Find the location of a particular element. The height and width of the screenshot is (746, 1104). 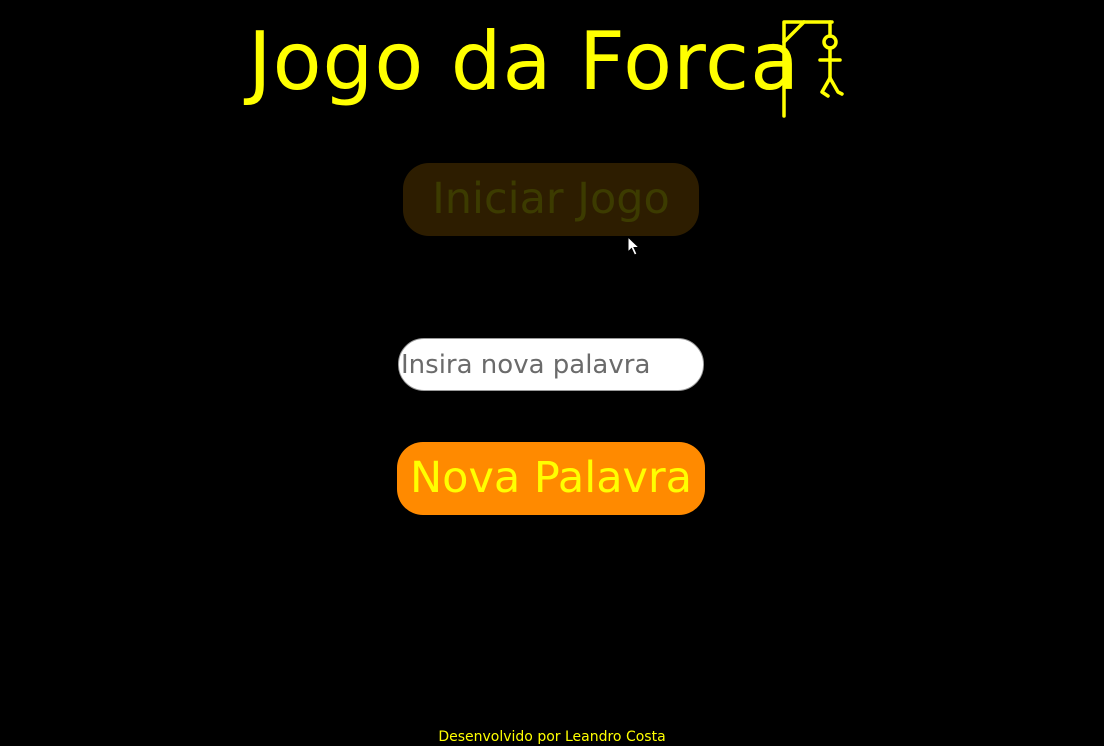

page-title: Jogo da Forca is located at coordinates (524, 61).